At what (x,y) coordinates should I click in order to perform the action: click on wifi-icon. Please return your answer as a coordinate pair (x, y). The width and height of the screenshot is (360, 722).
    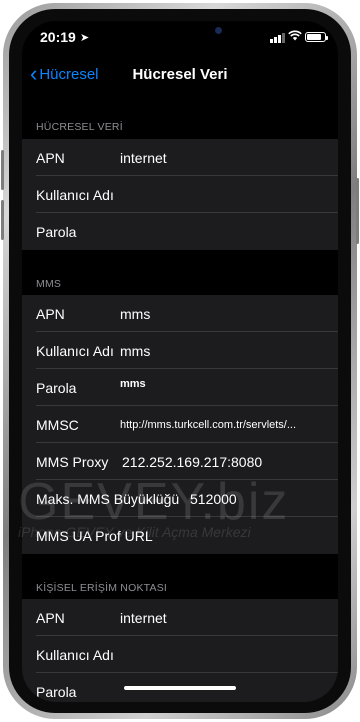
    Looking at the image, I should click on (295, 36).